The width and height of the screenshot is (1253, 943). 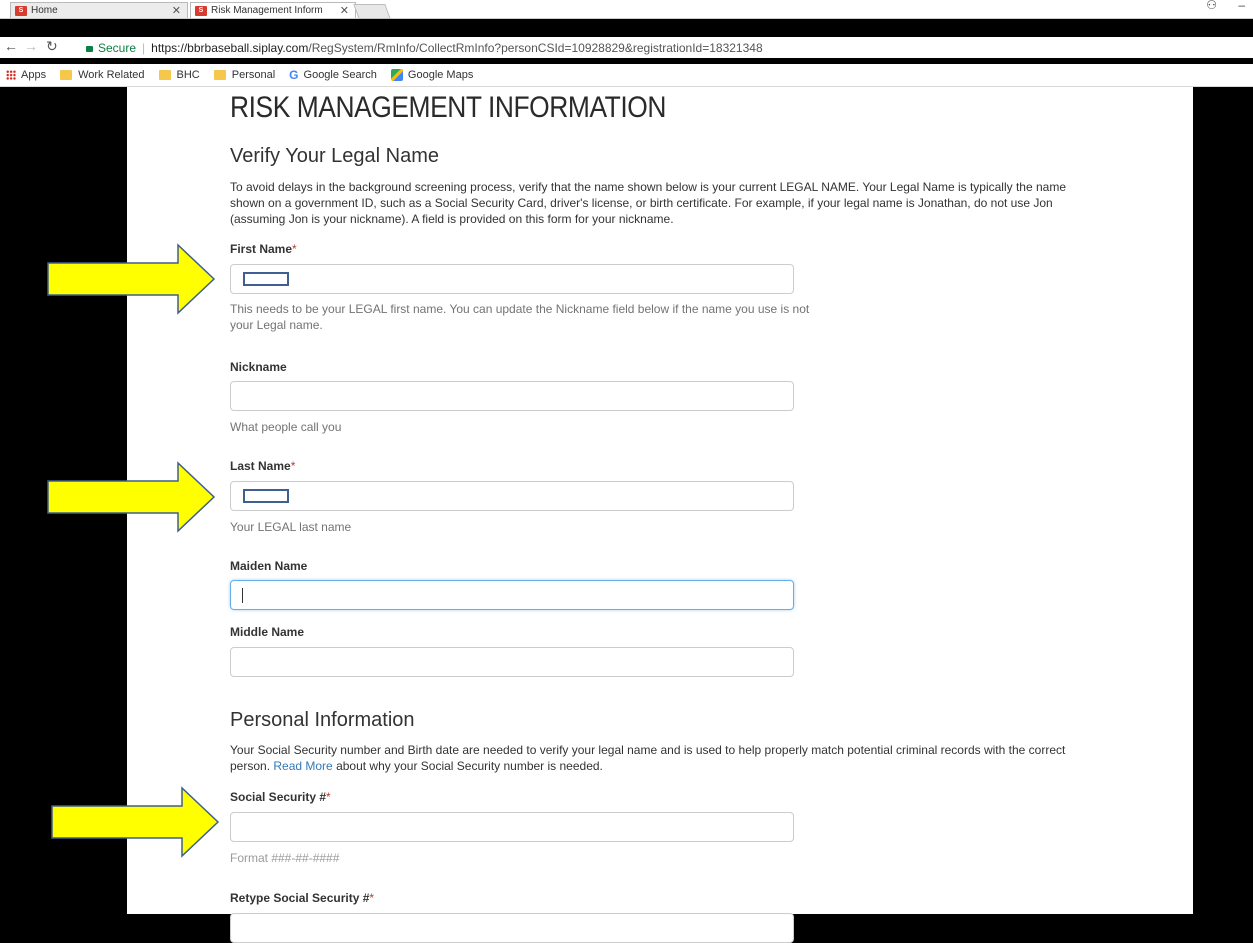 What do you see at coordinates (512, 662) in the screenshot?
I see `middle-name-input` at bounding box center [512, 662].